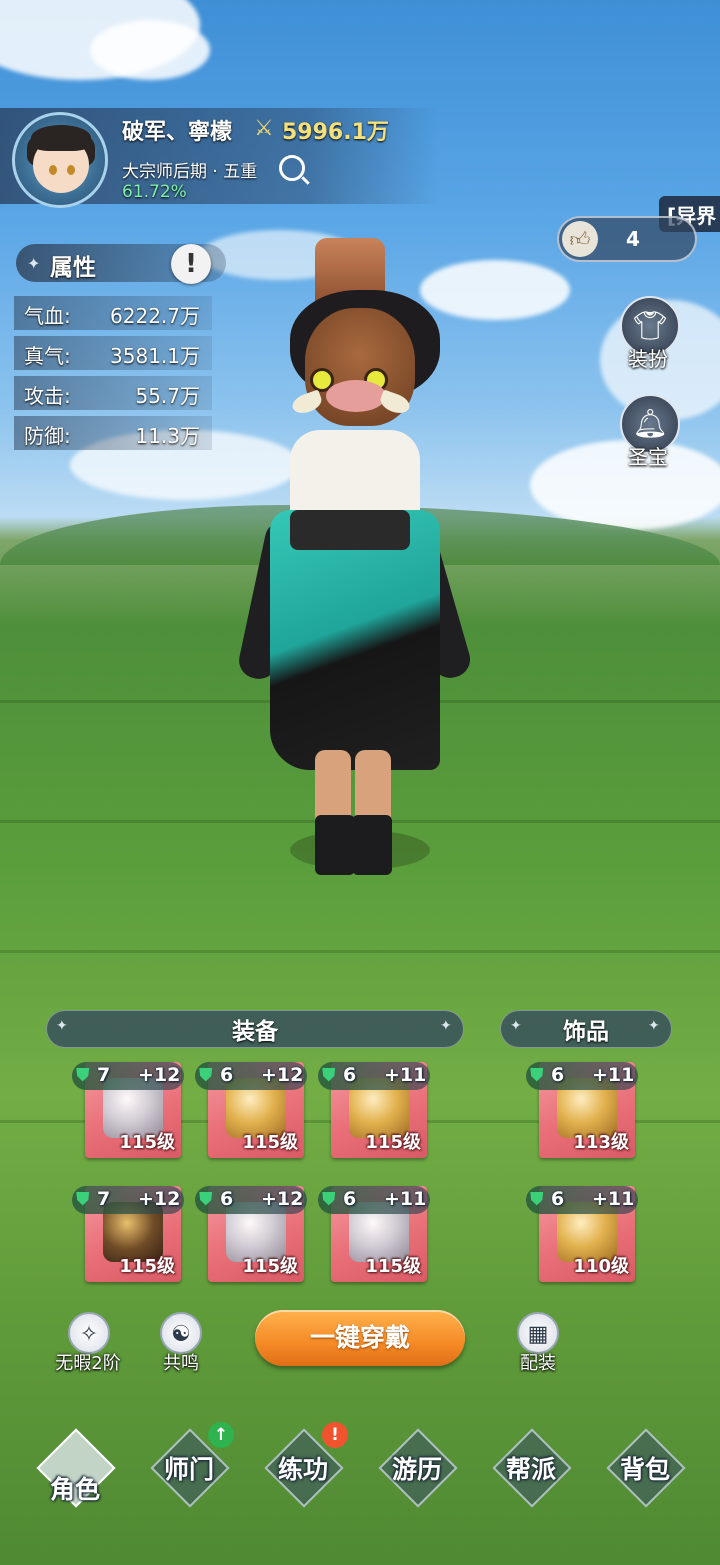 The height and width of the screenshot is (1565, 720). Describe the element at coordinates (538, 1333) in the screenshot. I see `grid-icon: ▦` at that location.